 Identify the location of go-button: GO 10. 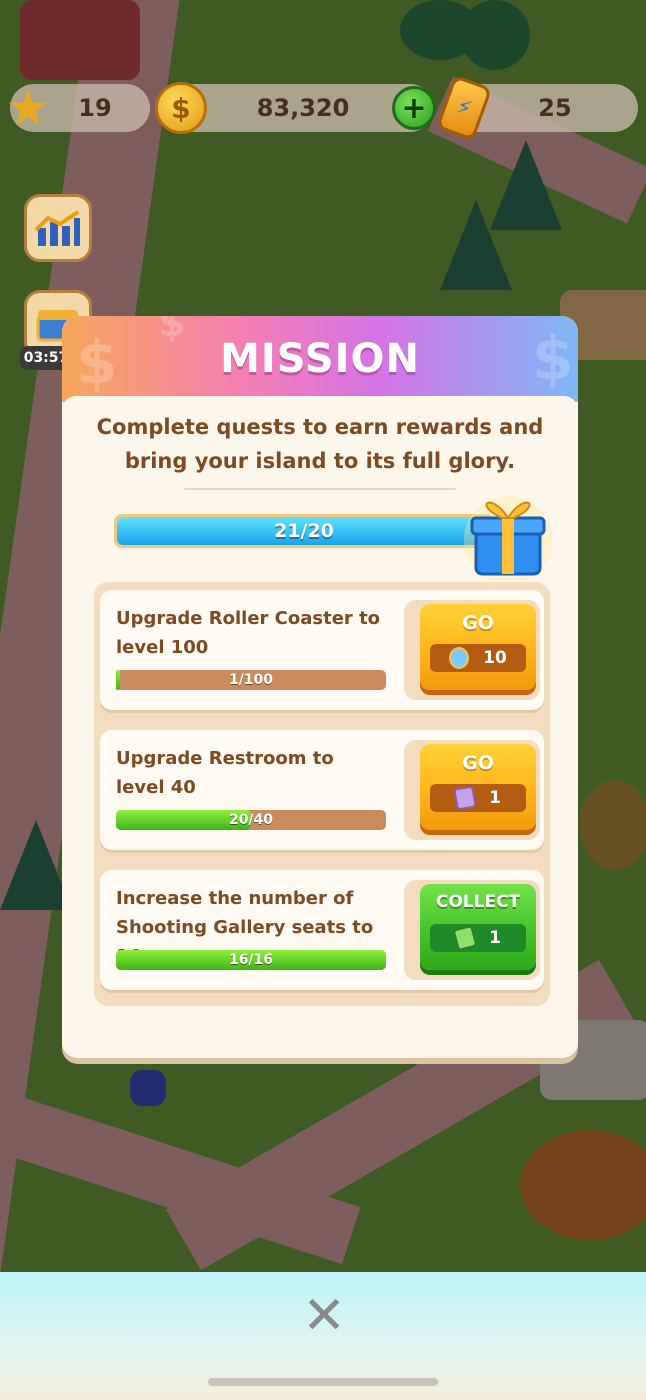
(478, 647).